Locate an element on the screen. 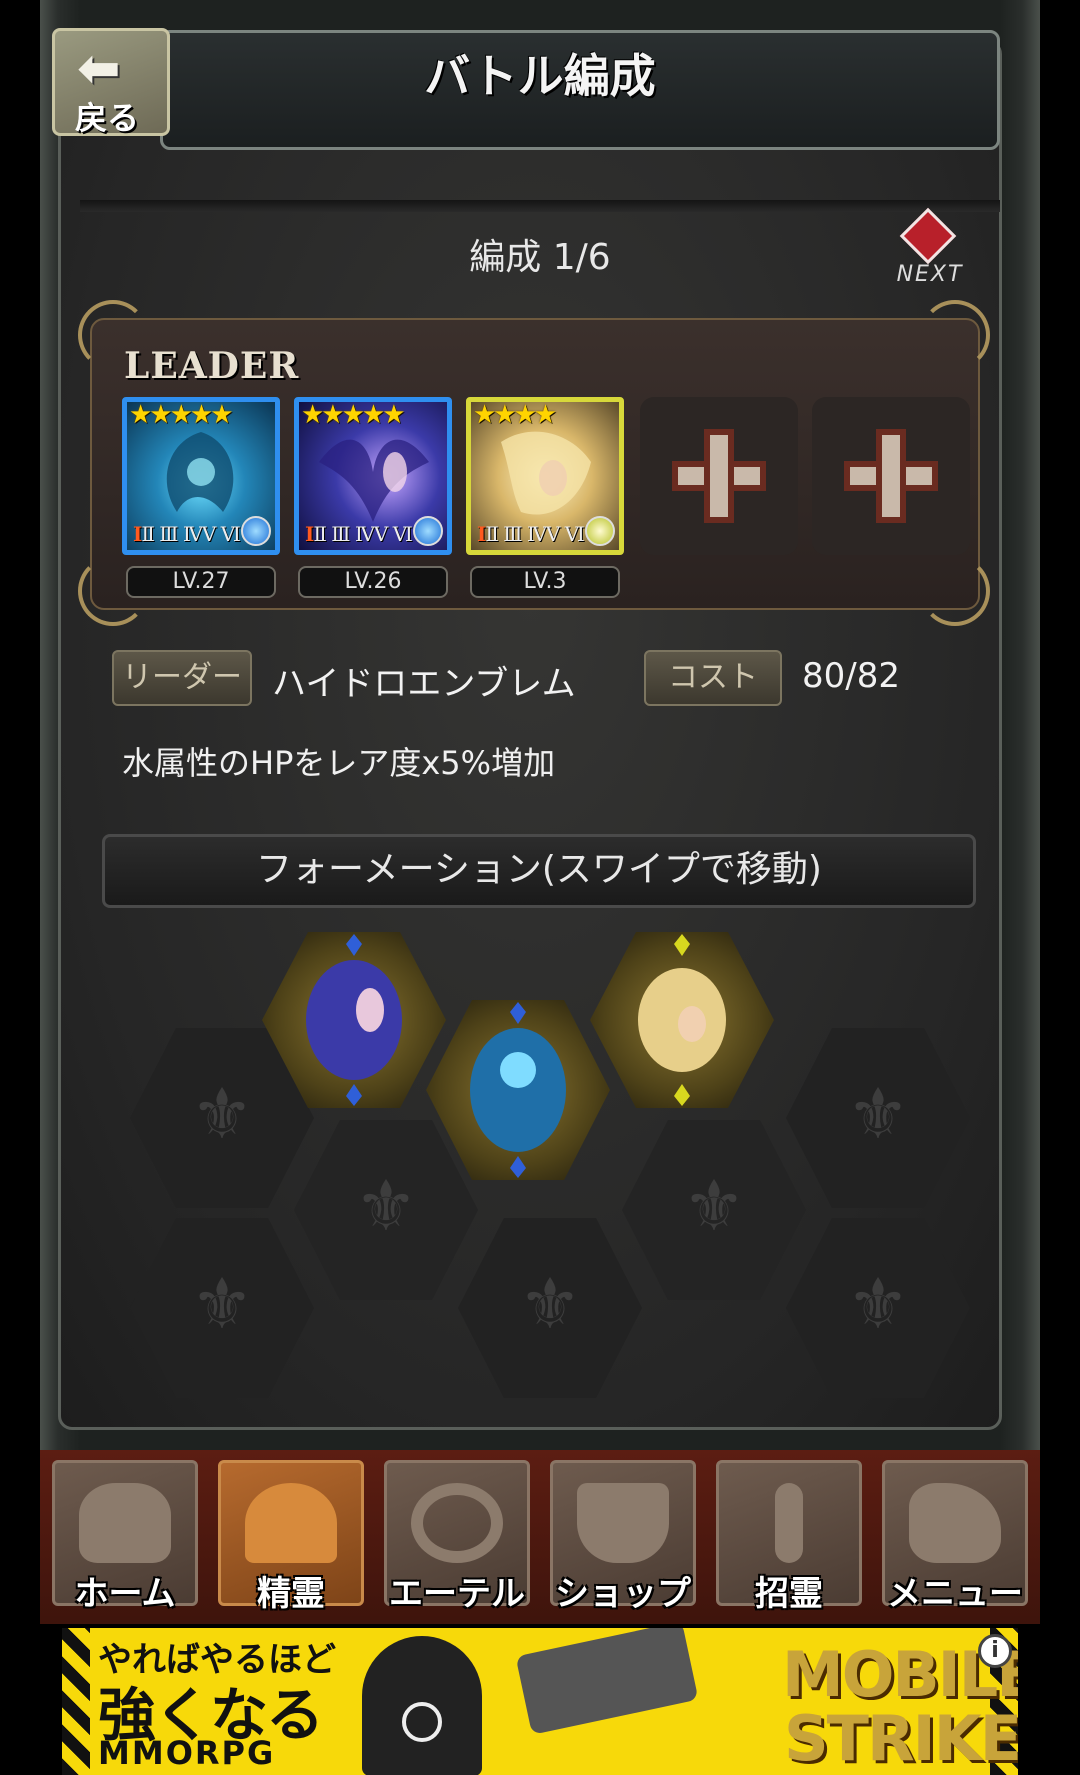 Image resolution: width=1080 pixels, height=1775 pixels. next-label: NEXT is located at coordinates (930, 274).